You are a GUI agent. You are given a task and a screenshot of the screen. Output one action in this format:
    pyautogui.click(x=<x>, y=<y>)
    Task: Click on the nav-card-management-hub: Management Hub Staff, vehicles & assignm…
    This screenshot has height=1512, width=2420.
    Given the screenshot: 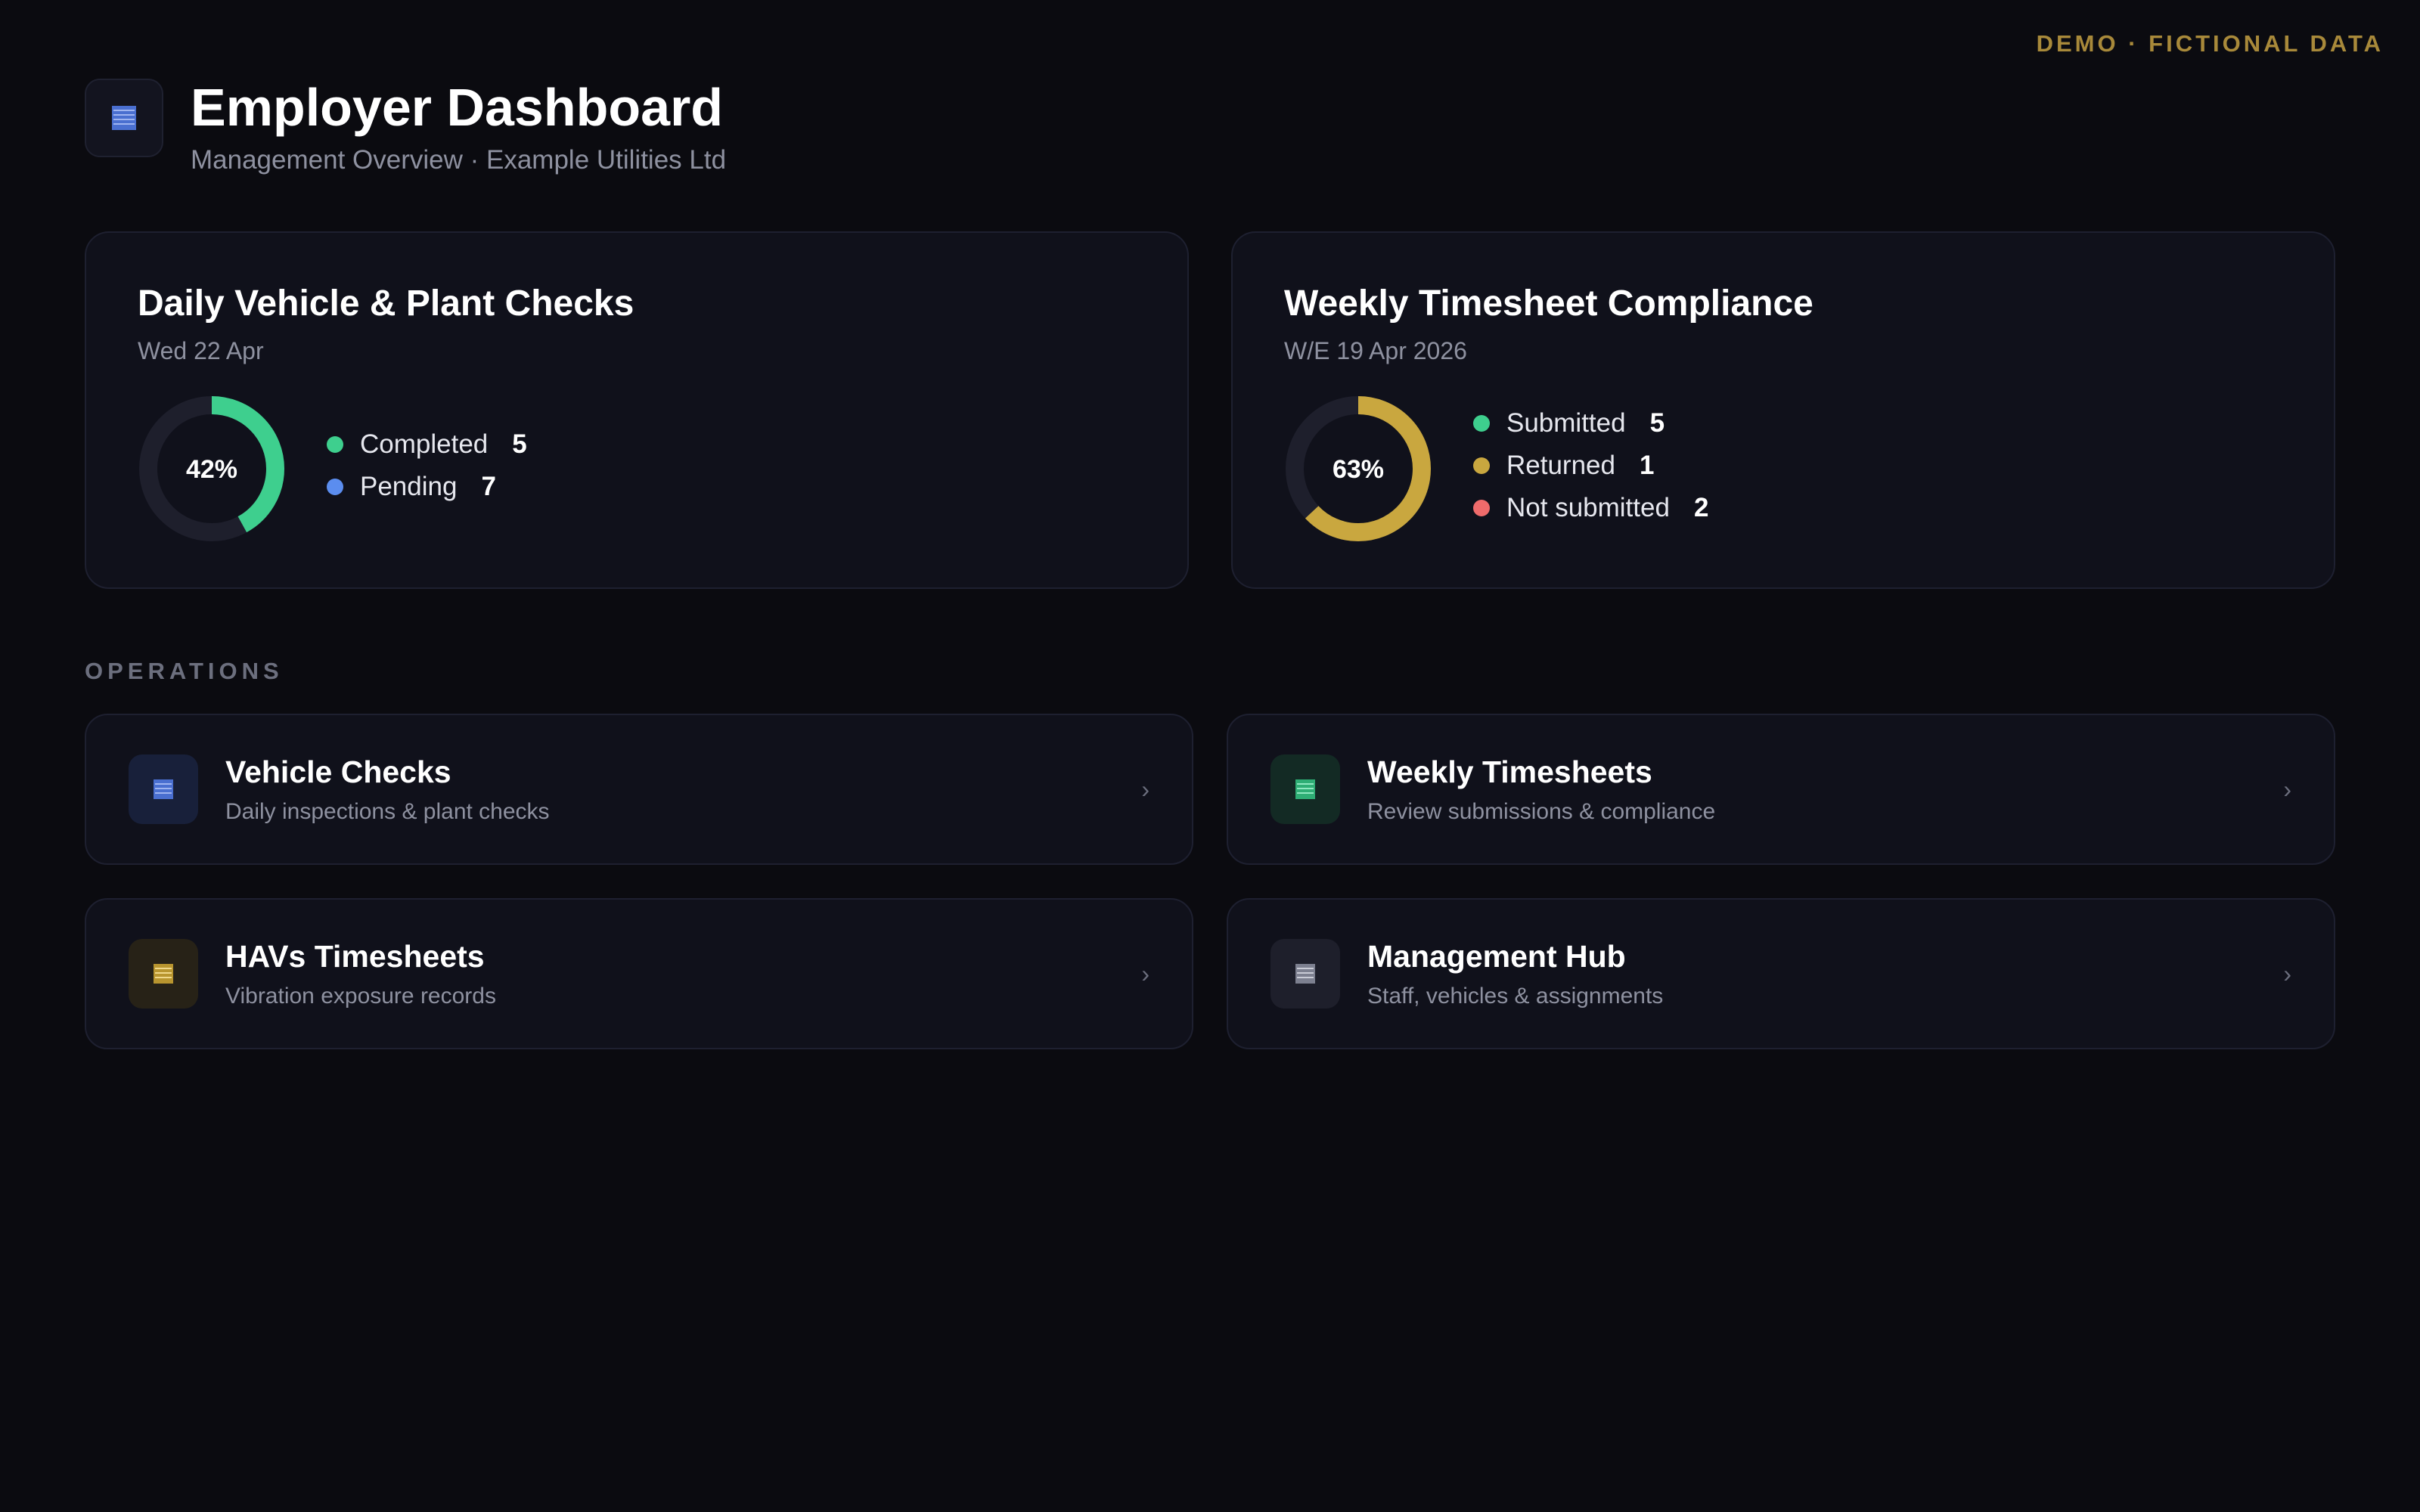 What is the action you would take?
    pyautogui.click(x=1781, y=974)
    